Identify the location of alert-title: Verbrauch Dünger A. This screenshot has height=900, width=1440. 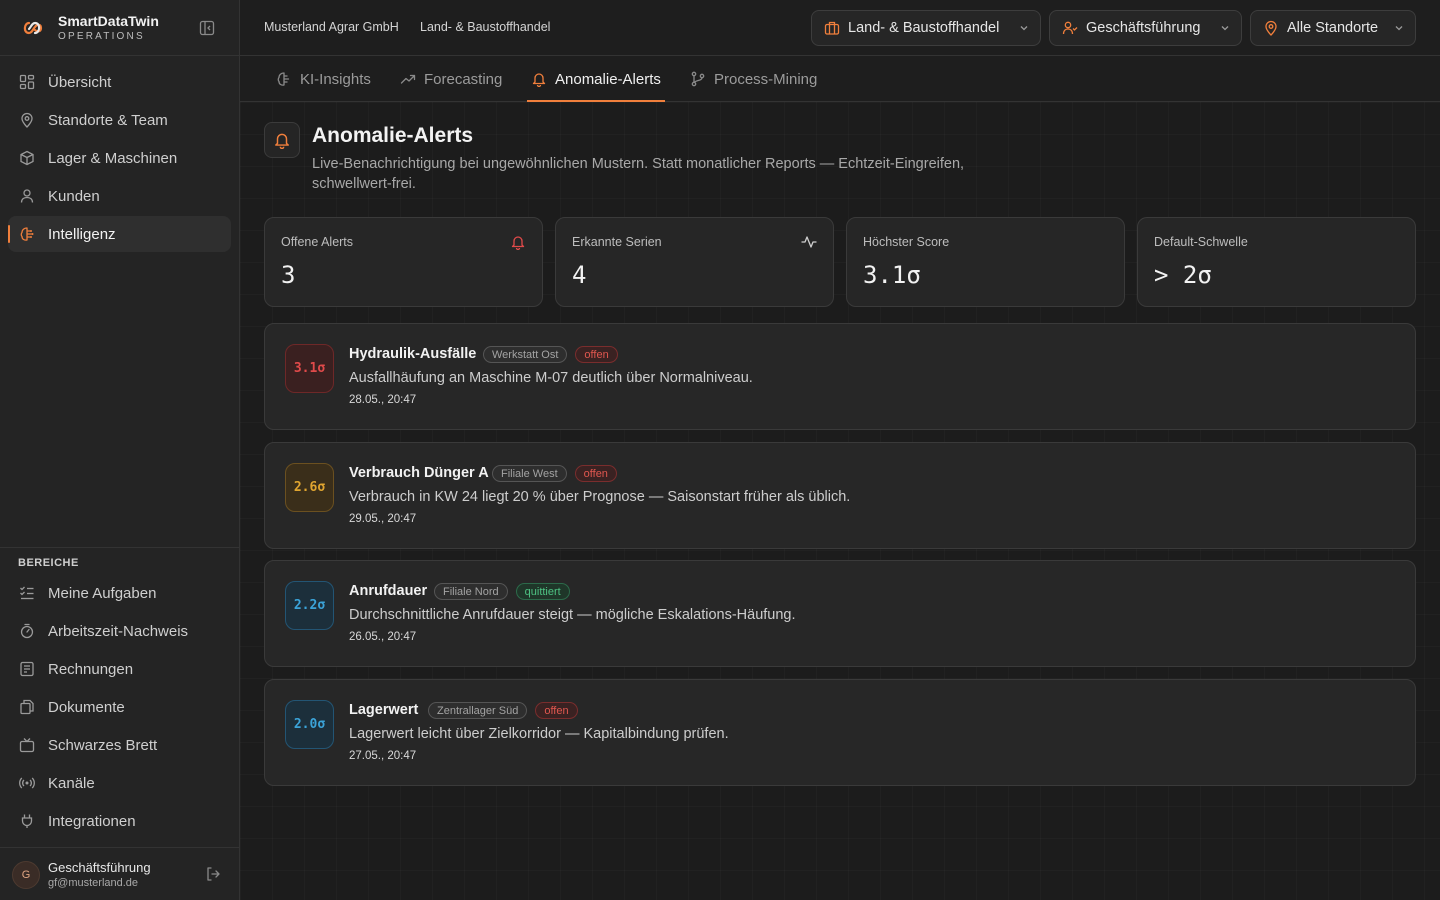
(419, 473).